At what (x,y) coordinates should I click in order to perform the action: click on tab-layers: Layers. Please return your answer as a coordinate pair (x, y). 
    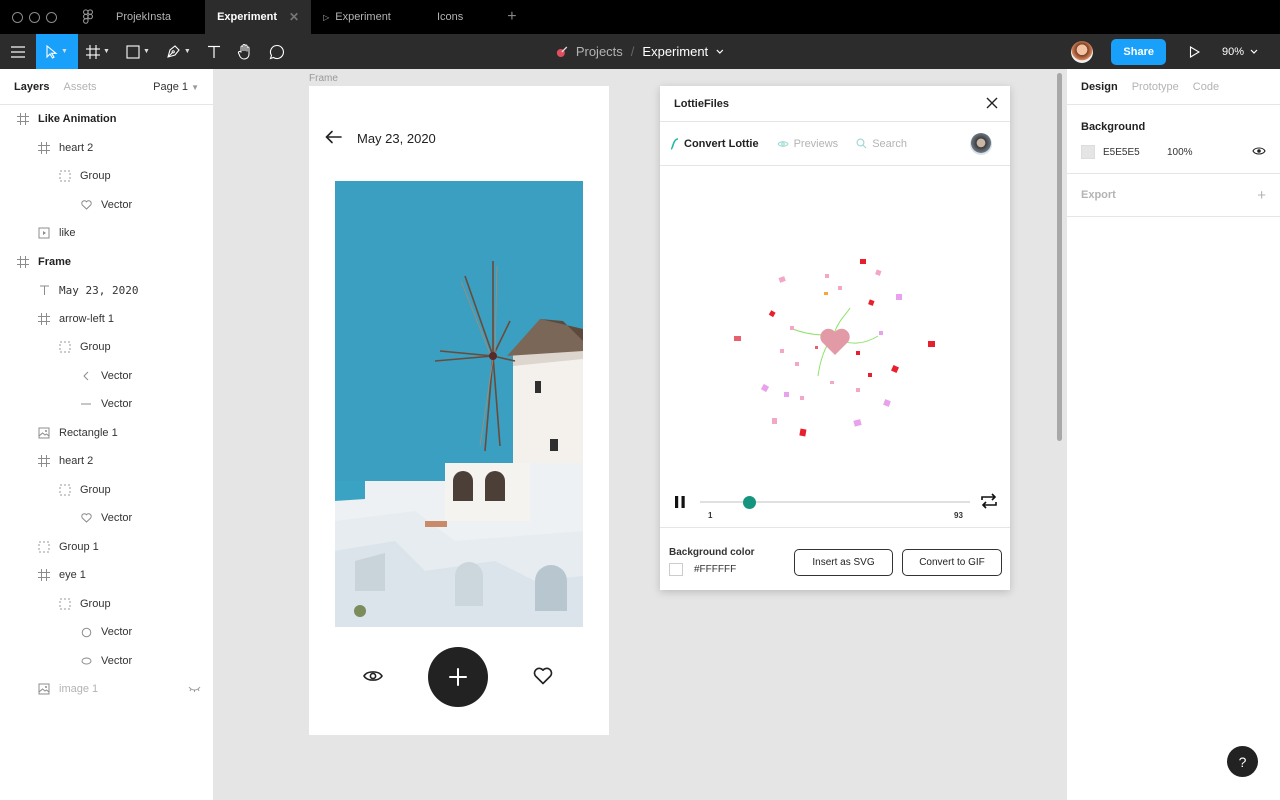
    Looking at the image, I should click on (31, 87).